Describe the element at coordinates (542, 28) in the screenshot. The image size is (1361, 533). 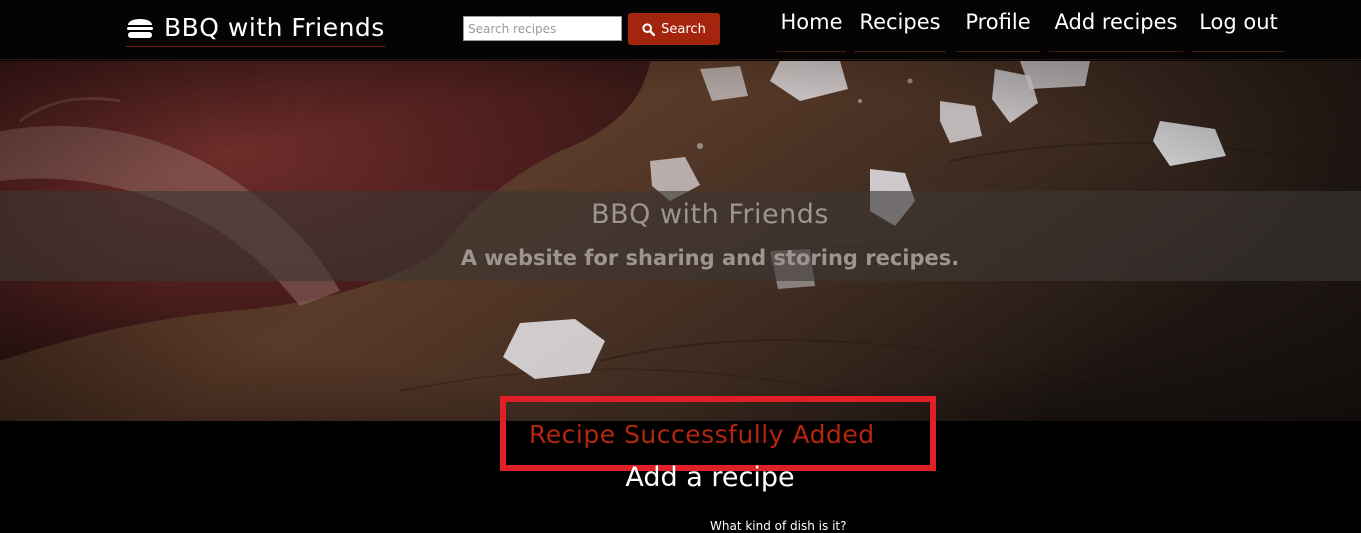
I see `search-input` at that location.